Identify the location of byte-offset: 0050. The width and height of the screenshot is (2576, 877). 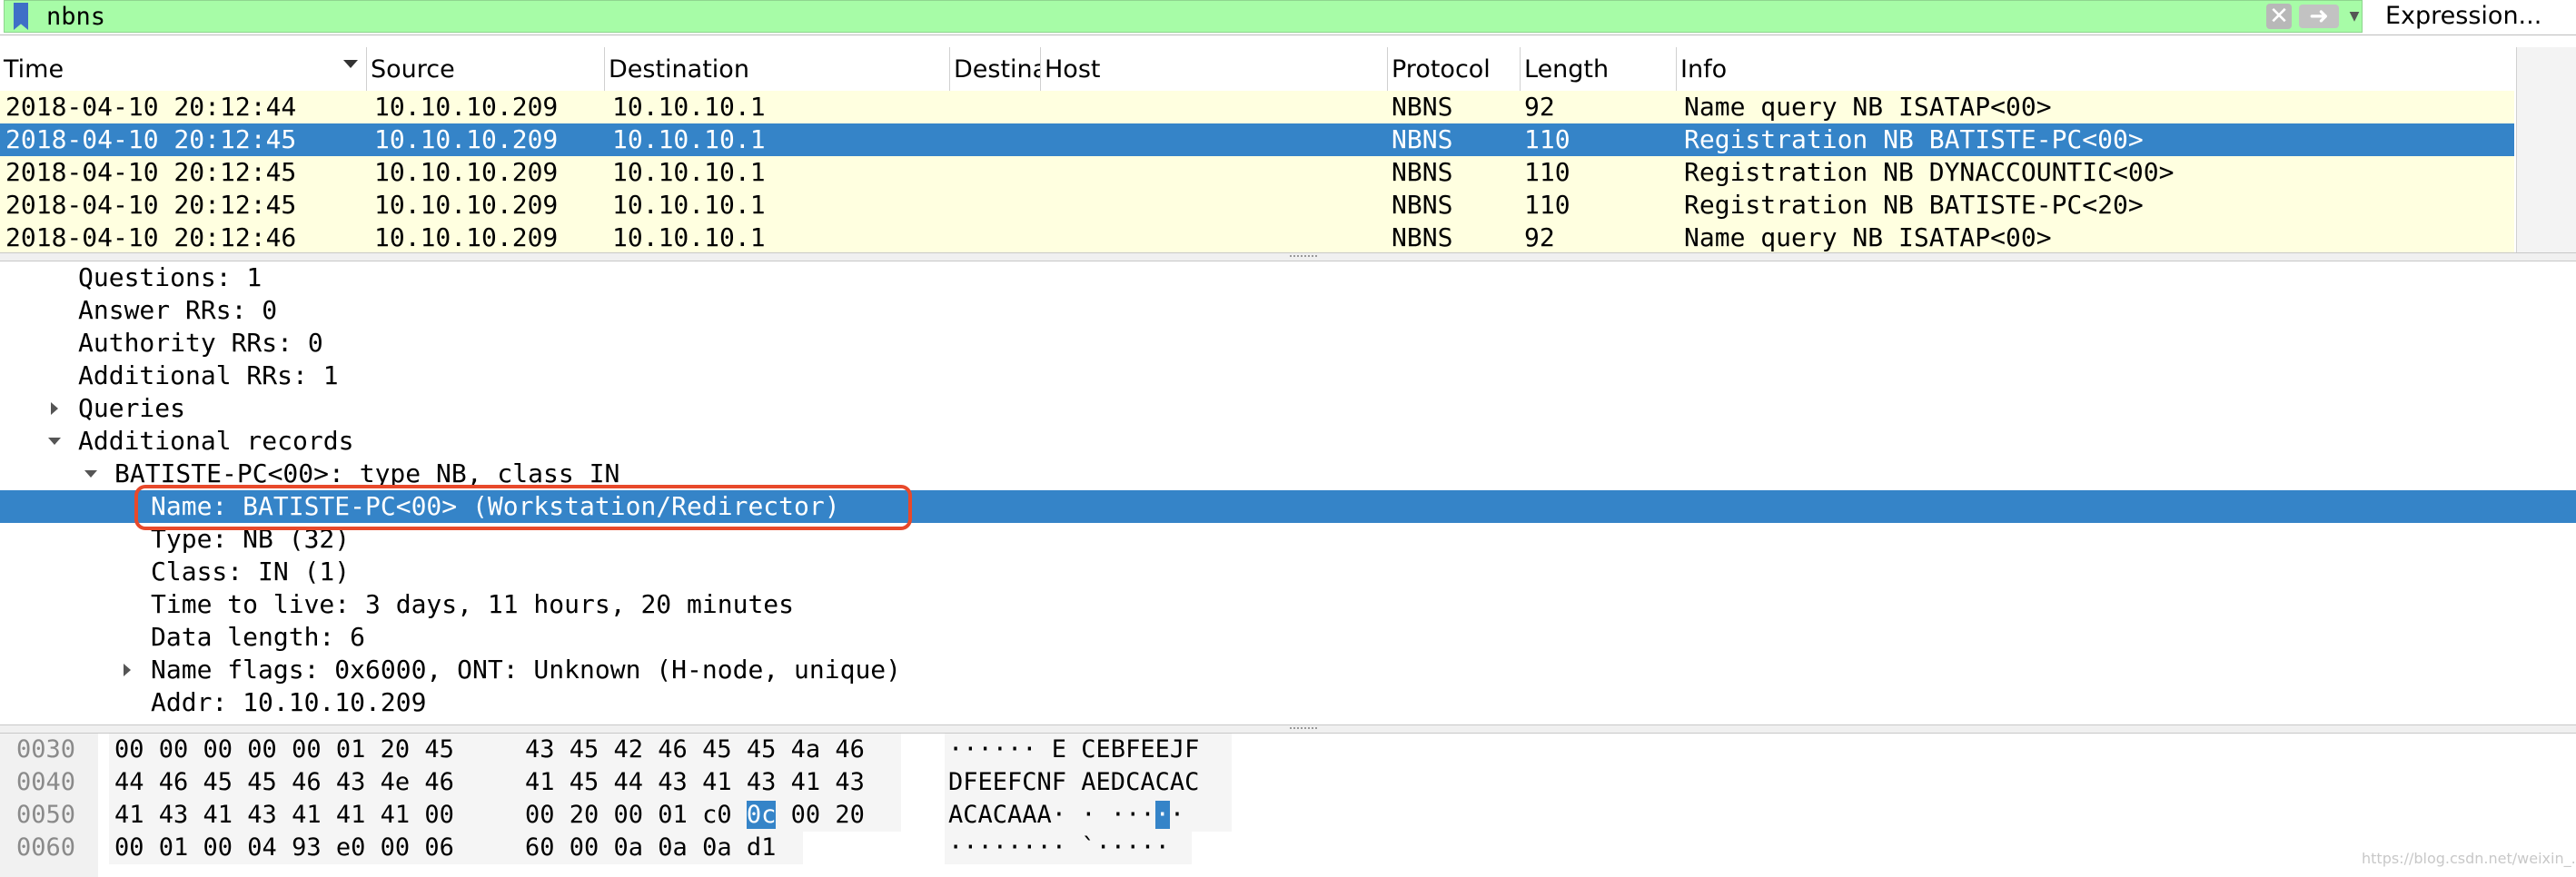
(46, 815).